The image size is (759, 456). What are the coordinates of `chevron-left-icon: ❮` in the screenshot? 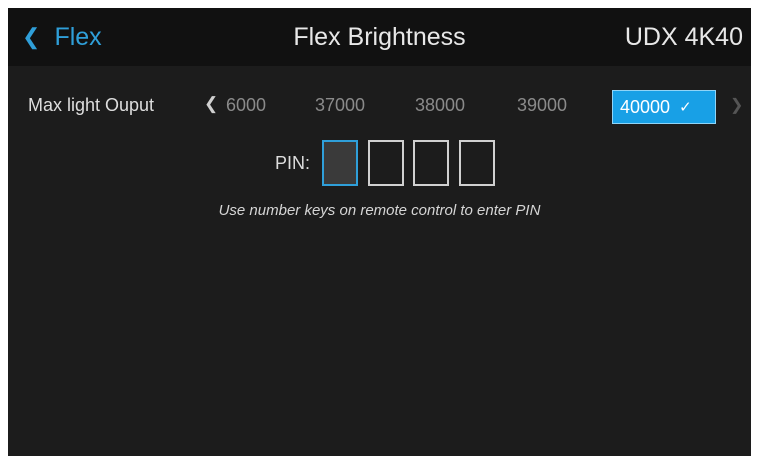 It's located at (211, 104).